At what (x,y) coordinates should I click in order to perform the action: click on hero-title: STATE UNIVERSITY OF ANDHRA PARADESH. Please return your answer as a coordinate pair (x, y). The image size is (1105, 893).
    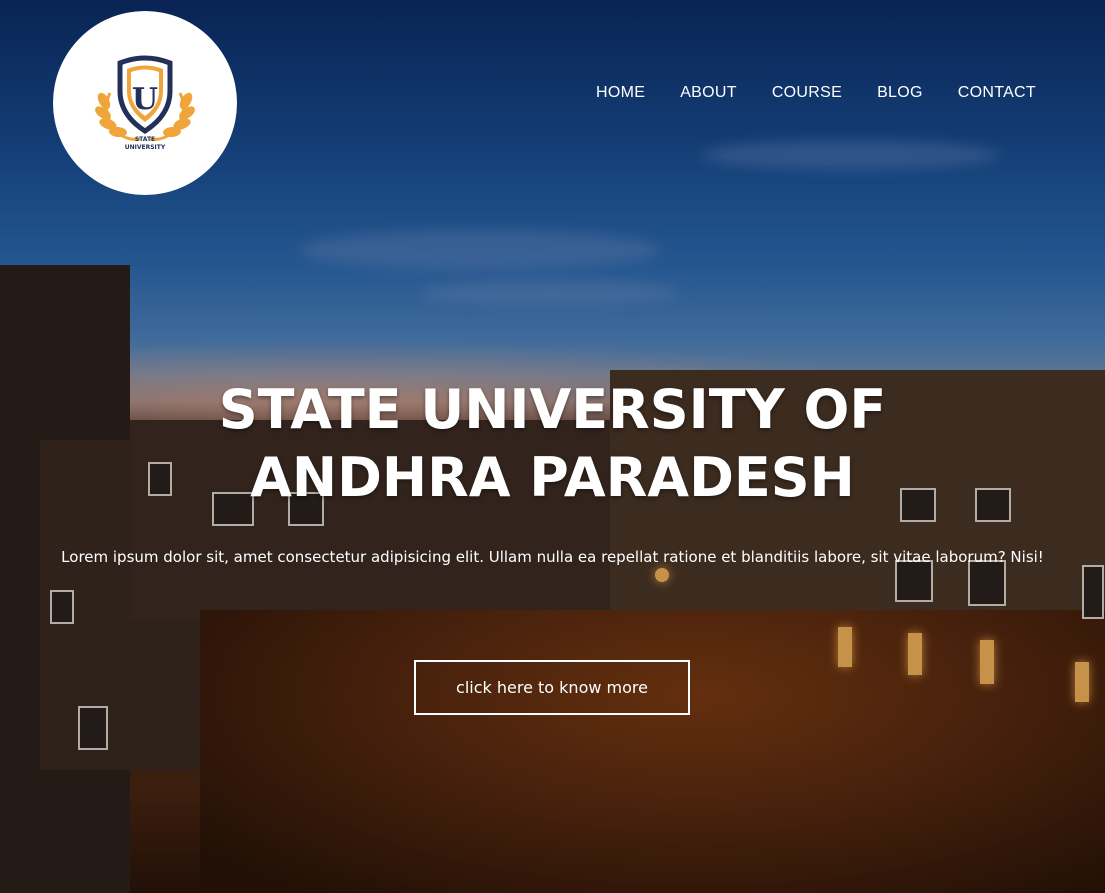
    Looking at the image, I should click on (552, 443).